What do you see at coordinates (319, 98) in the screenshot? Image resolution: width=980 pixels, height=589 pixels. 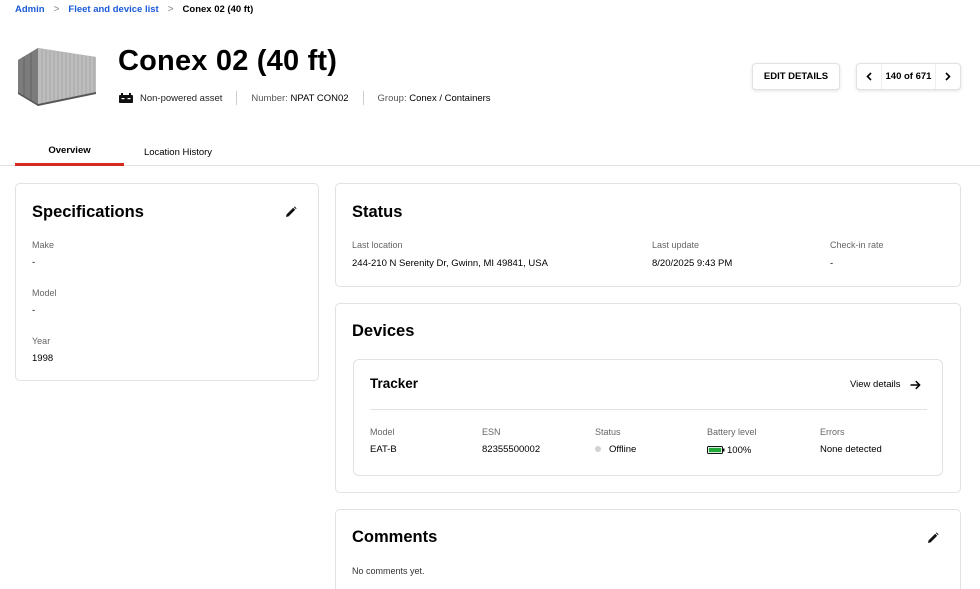 I see `number-value: NPAT CON02` at bounding box center [319, 98].